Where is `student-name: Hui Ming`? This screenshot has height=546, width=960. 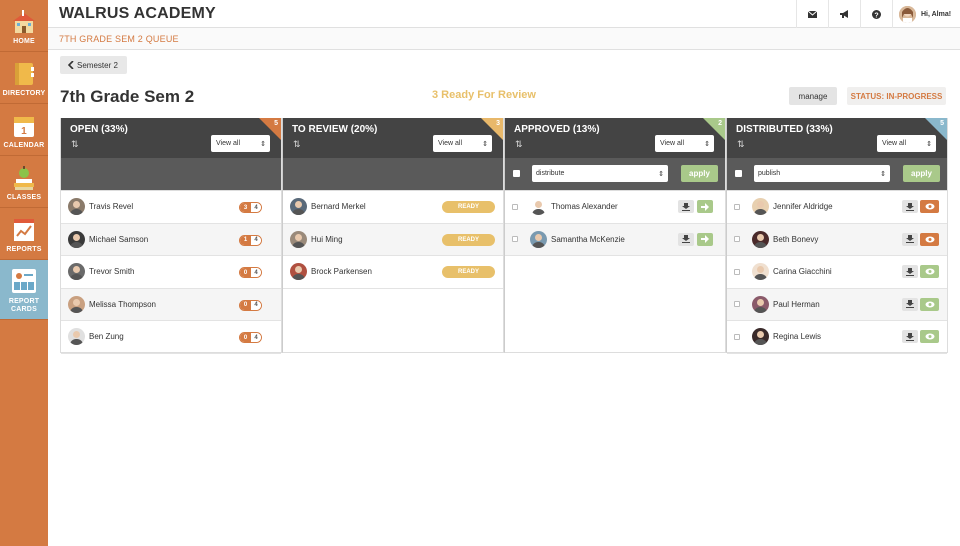 student-name: Hui Ming is located at coordinates (327, 239).